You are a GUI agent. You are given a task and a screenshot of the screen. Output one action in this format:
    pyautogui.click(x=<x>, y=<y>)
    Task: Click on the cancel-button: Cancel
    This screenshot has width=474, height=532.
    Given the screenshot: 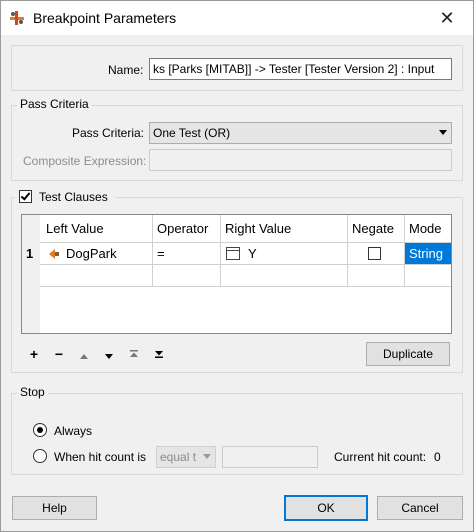 What is the action you would take?
    pyautogui.click(x=420, y=508)
    